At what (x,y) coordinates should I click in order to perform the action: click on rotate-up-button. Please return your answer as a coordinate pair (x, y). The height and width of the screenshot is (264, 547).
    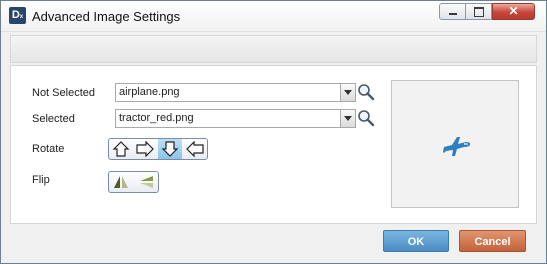
    Looking at the image, I should click on (121, 149).